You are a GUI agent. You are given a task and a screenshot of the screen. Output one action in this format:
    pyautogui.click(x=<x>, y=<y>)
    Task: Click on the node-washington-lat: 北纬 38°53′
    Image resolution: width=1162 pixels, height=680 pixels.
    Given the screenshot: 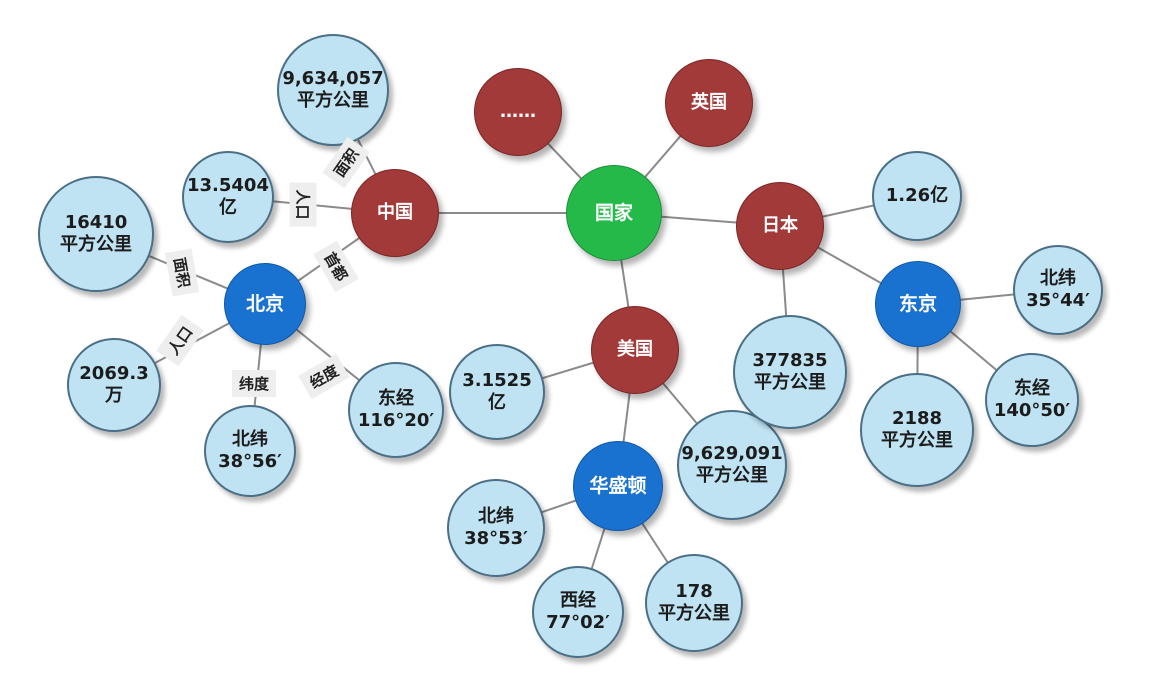 What is the action you would take?
    pyautogui.click(x=496, y=528)
    